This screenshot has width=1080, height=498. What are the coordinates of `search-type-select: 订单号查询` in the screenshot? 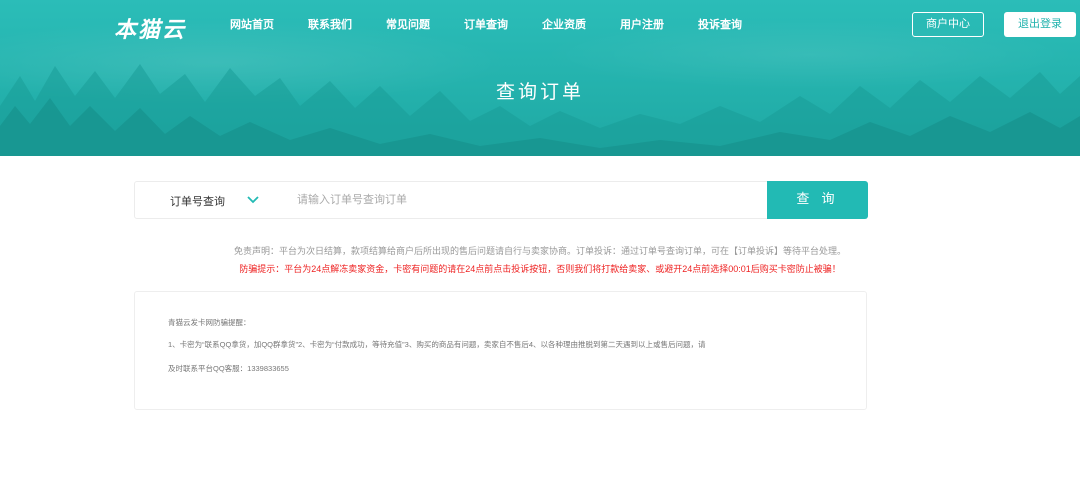 It's located at (210, 200).